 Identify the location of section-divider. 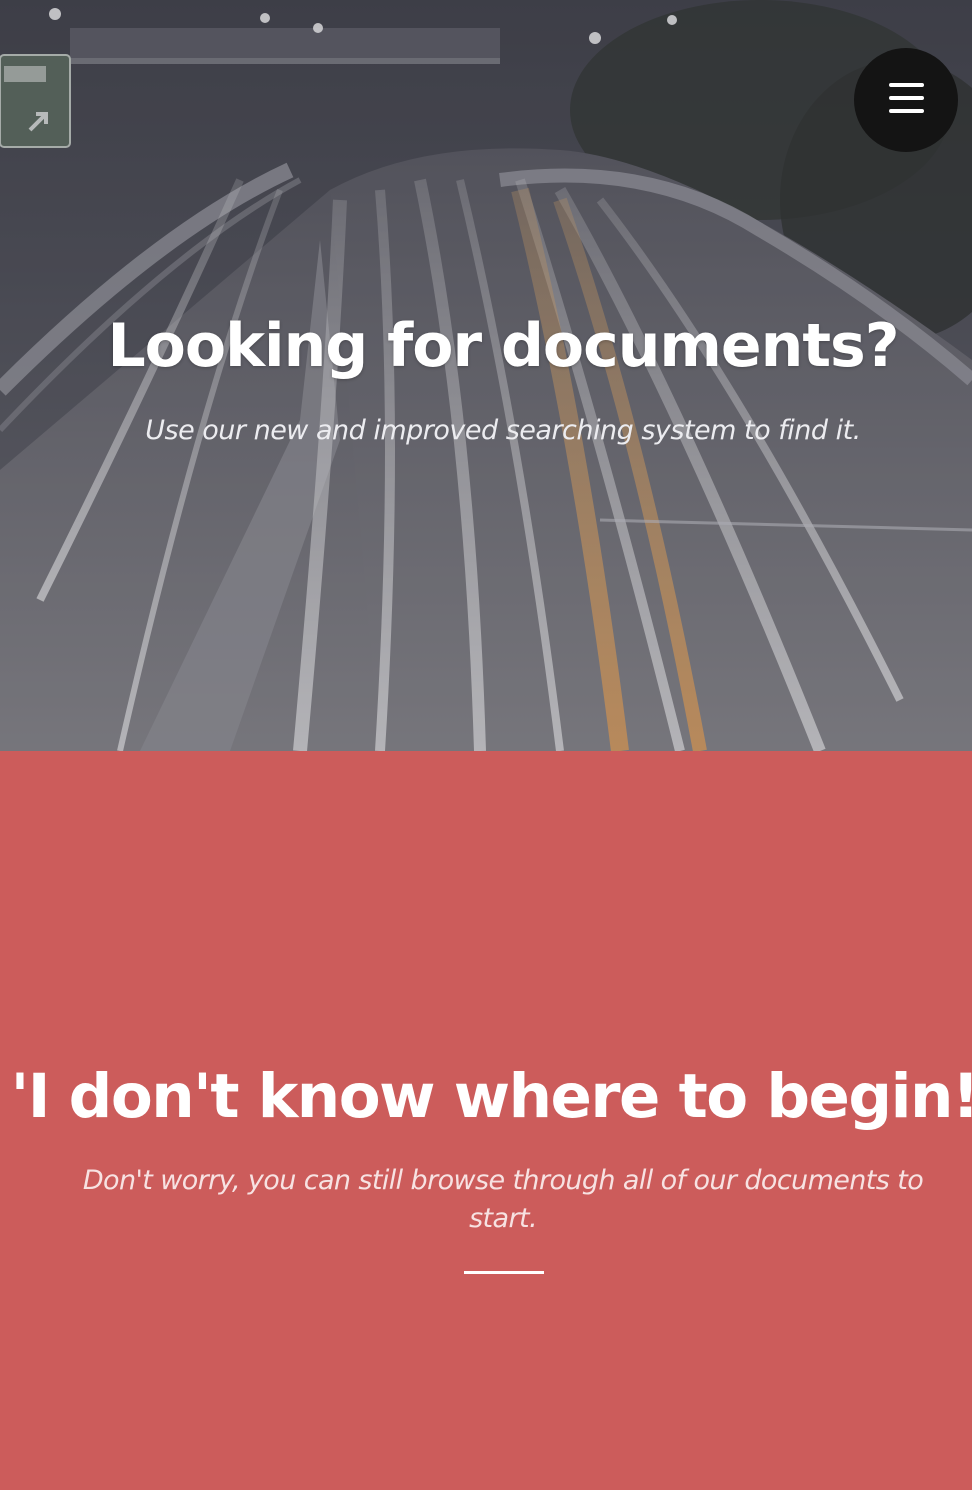
(504, 1272).